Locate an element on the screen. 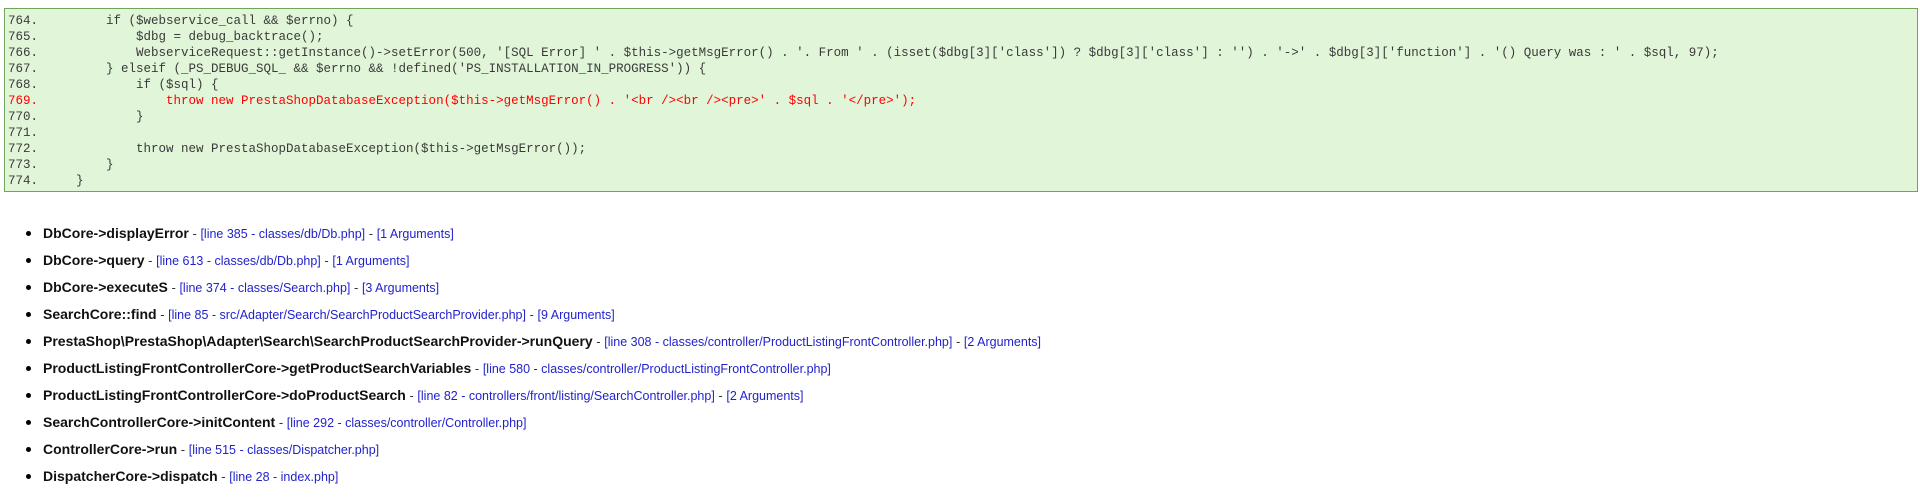 This screenshot has height=500, width=1920. code-text: if ($sql) { is located at coordinates (132, 85).